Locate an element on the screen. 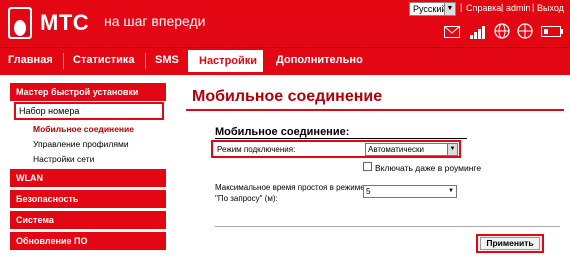 This screenshot has height=261, width=570. sidebar-item-wlan: WLAN is located at coordinates (88, 178).